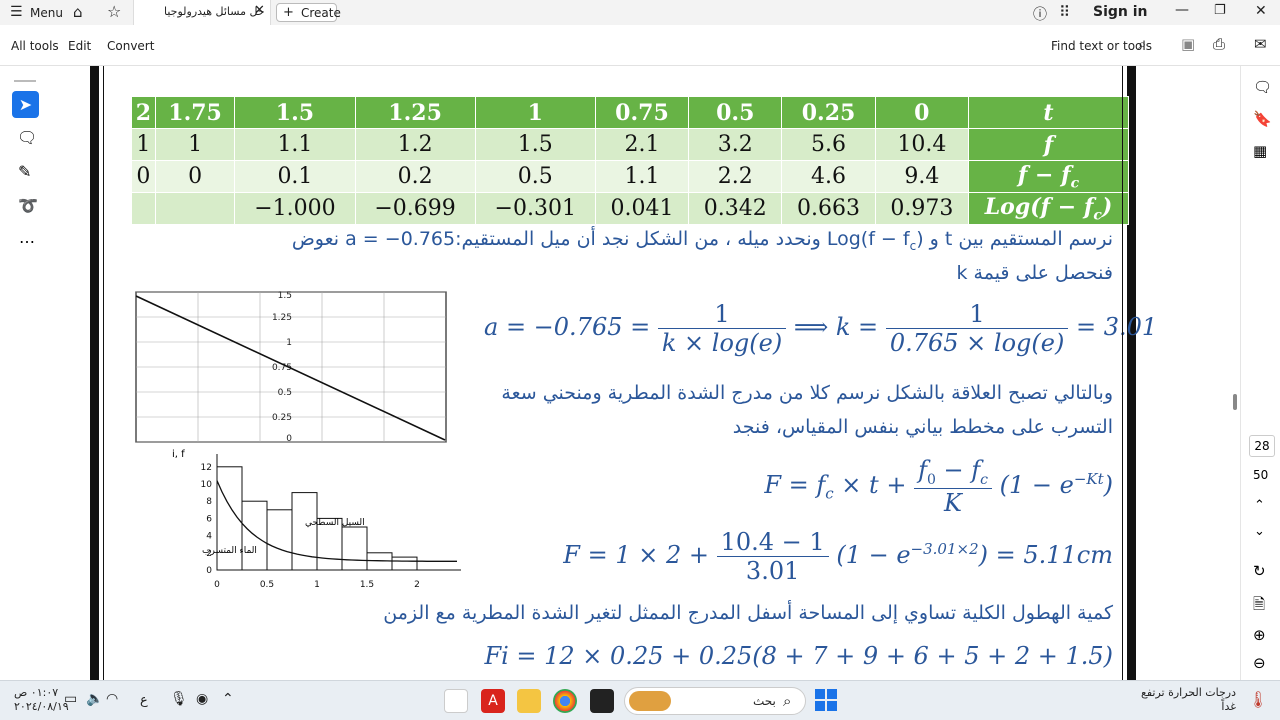 The width and height of the screenshot is (1280, 720). Describe the element at coordinates (335, 523) in the screenshot. I see `runoff-label: السيل السطحي` at that location.